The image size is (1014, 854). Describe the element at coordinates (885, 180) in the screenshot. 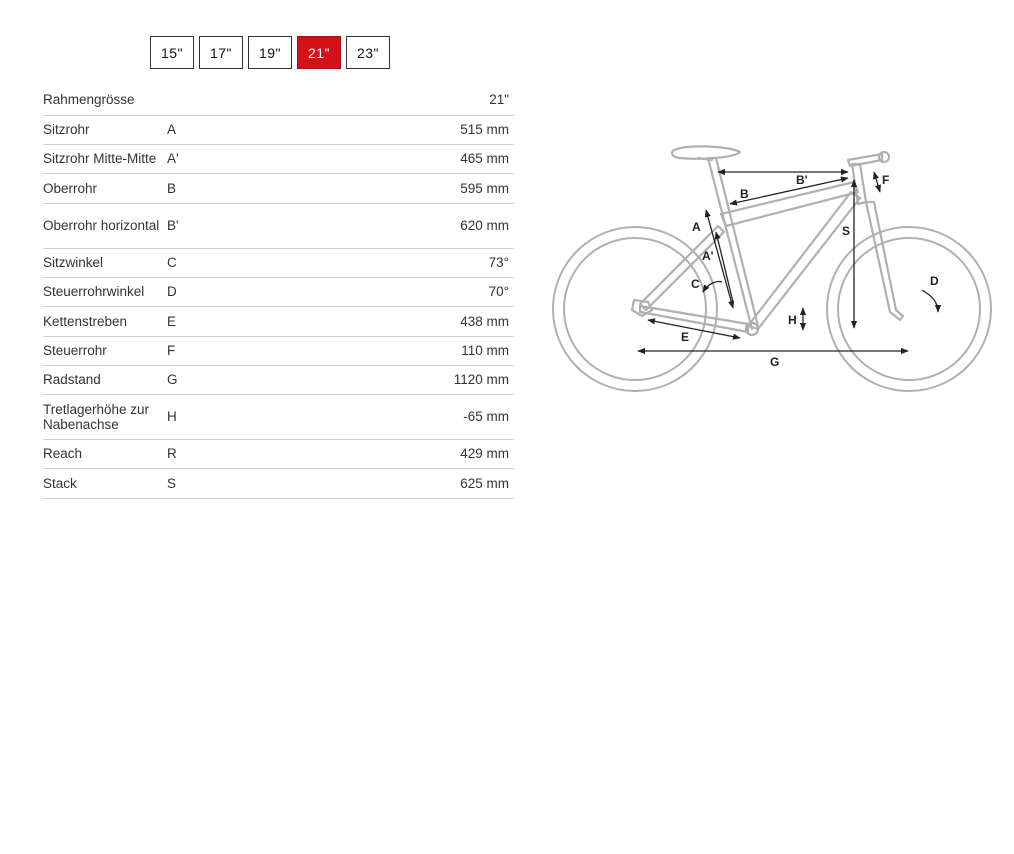

I see `label-F: F` at that location.